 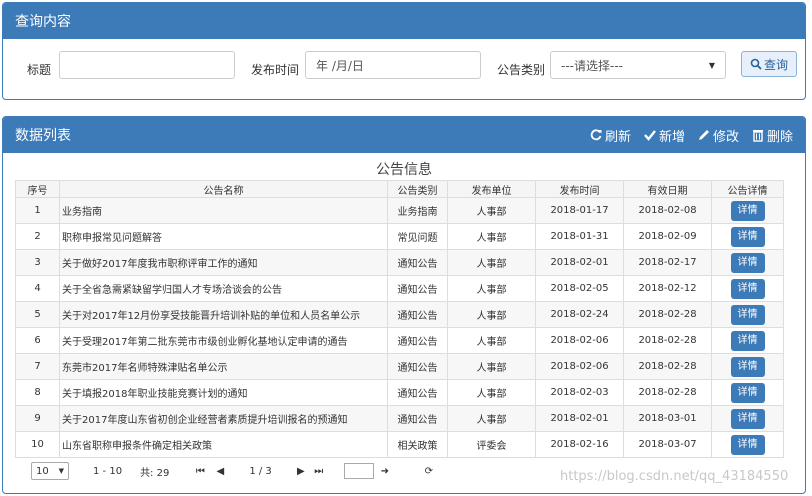 What do you see at coordinates (223, 262) in the screenshot?
I see `row-name: 关于做好2017年度我市职称评审工作的通知` at bounding box center [223, 262].